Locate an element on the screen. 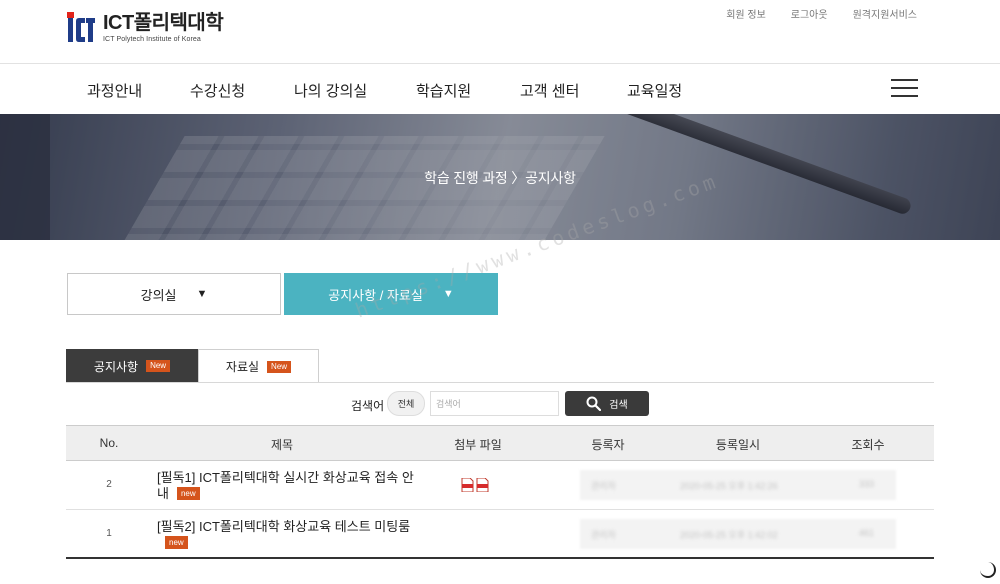 The width and height of the screenshot is (1000, 584). search-icon is located at coordinates (594, 403).